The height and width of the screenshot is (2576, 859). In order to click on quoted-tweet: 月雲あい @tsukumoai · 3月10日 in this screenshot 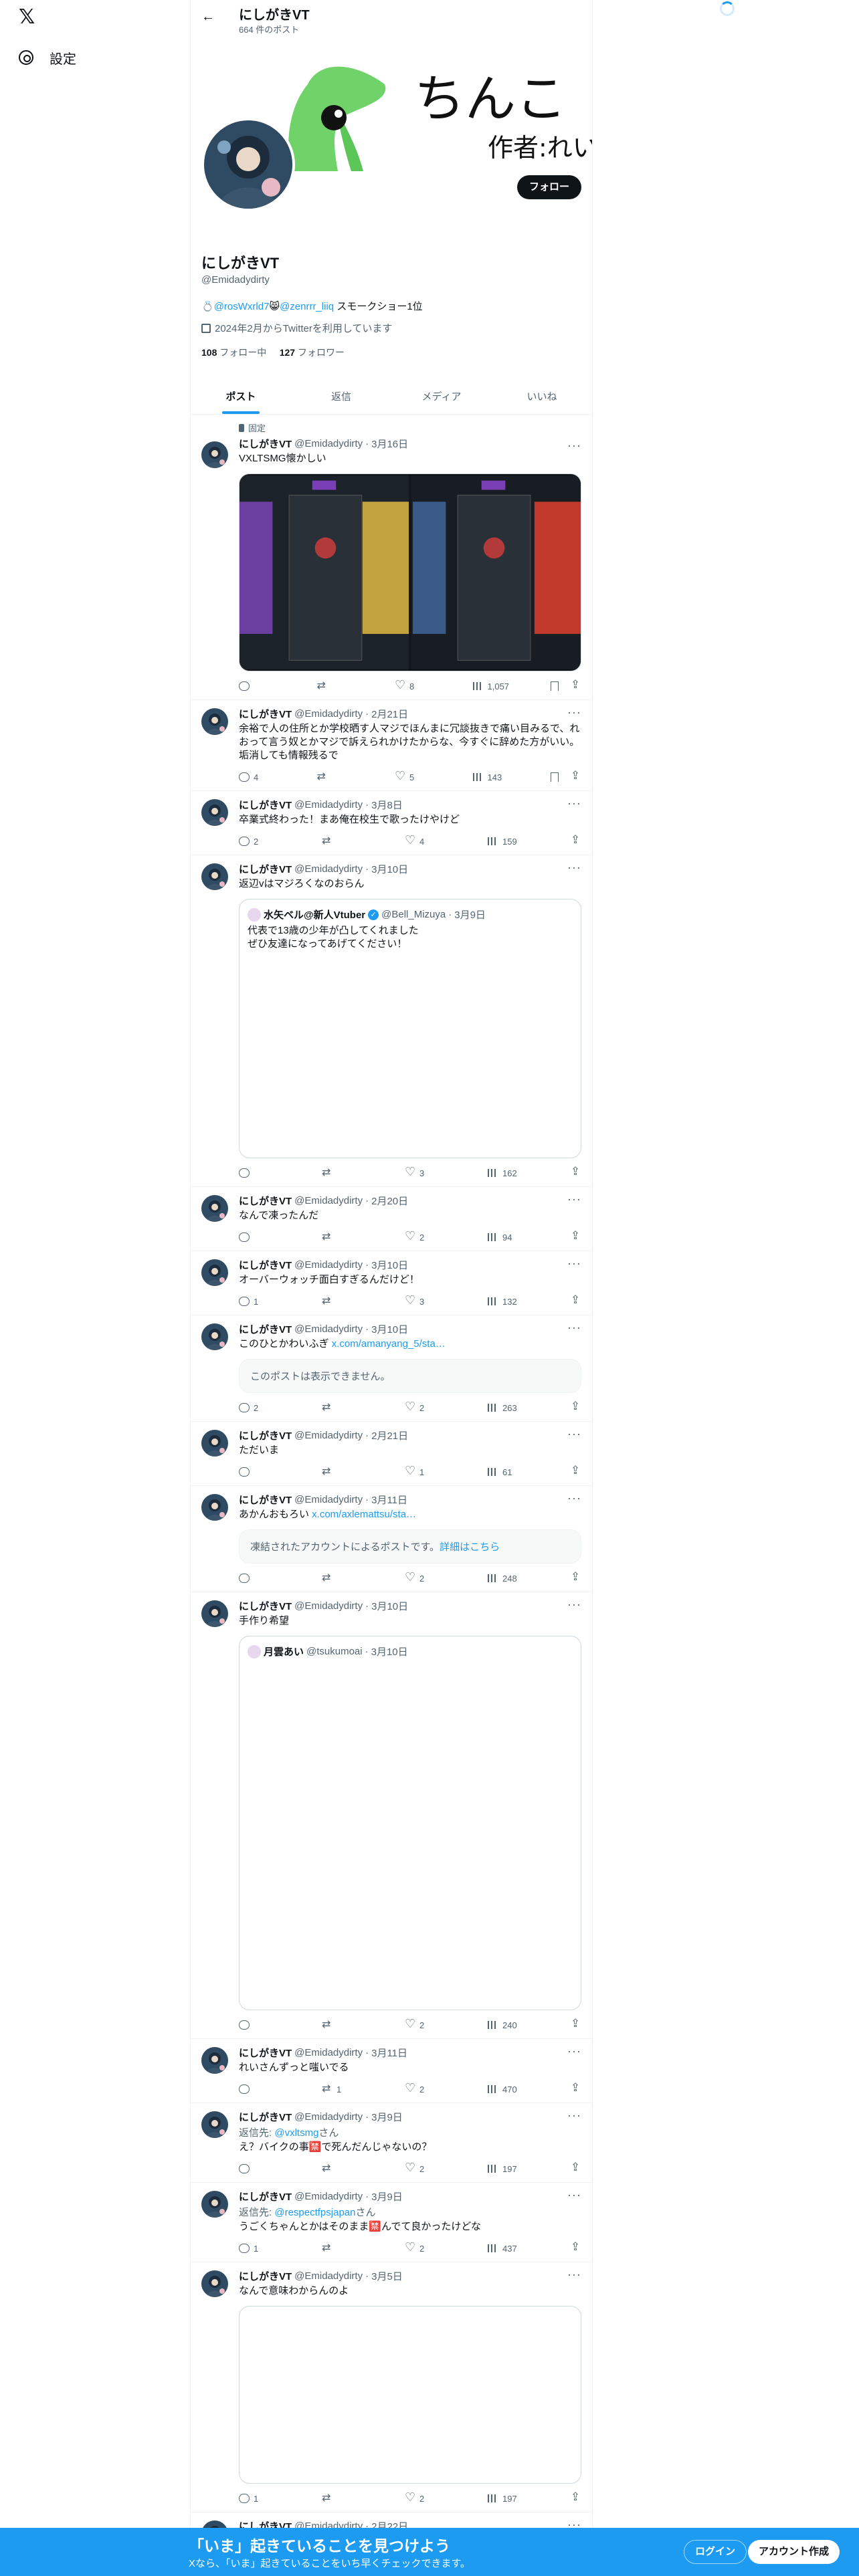, I will do `click(410, 1823)`.